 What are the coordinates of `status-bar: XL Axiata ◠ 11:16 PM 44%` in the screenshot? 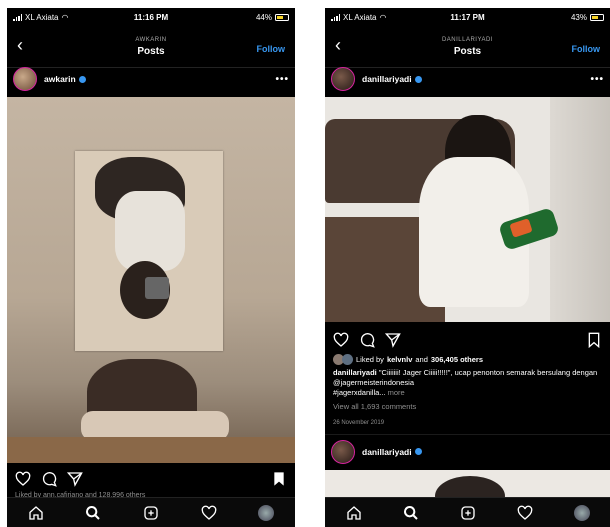 It's located at (151, 17).